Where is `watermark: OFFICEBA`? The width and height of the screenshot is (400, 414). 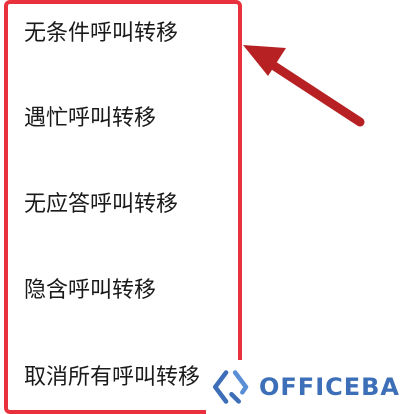 watermark: OFFICEBA is located at coordinates (303, 387).